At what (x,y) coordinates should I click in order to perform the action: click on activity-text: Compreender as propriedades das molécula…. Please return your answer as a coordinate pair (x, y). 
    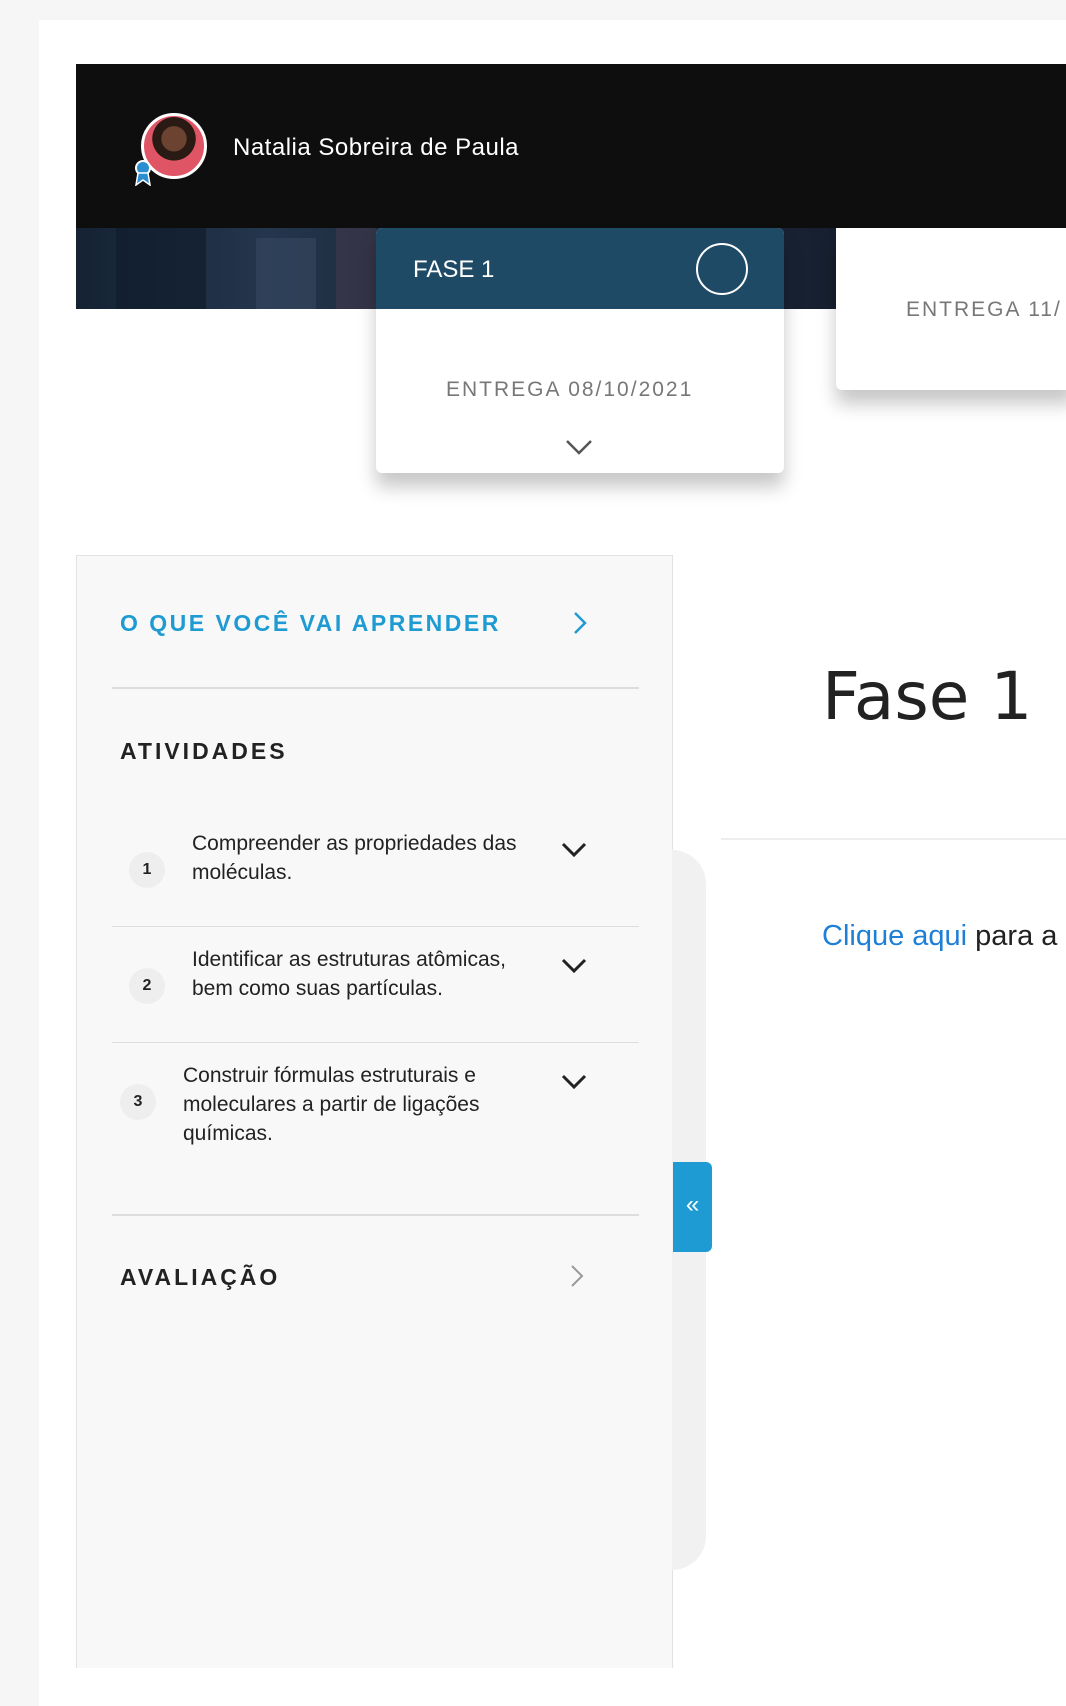
    Looking at the image, I should click on (354, 858).